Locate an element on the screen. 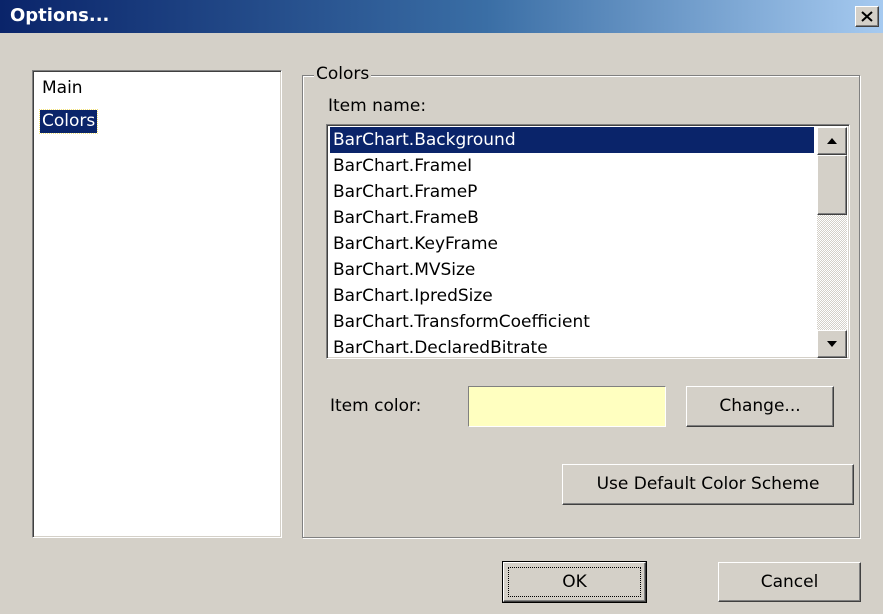 The height and width of the screenshot is (614, 883). item-name-label: Item name: is located at coordinates (377, 106).